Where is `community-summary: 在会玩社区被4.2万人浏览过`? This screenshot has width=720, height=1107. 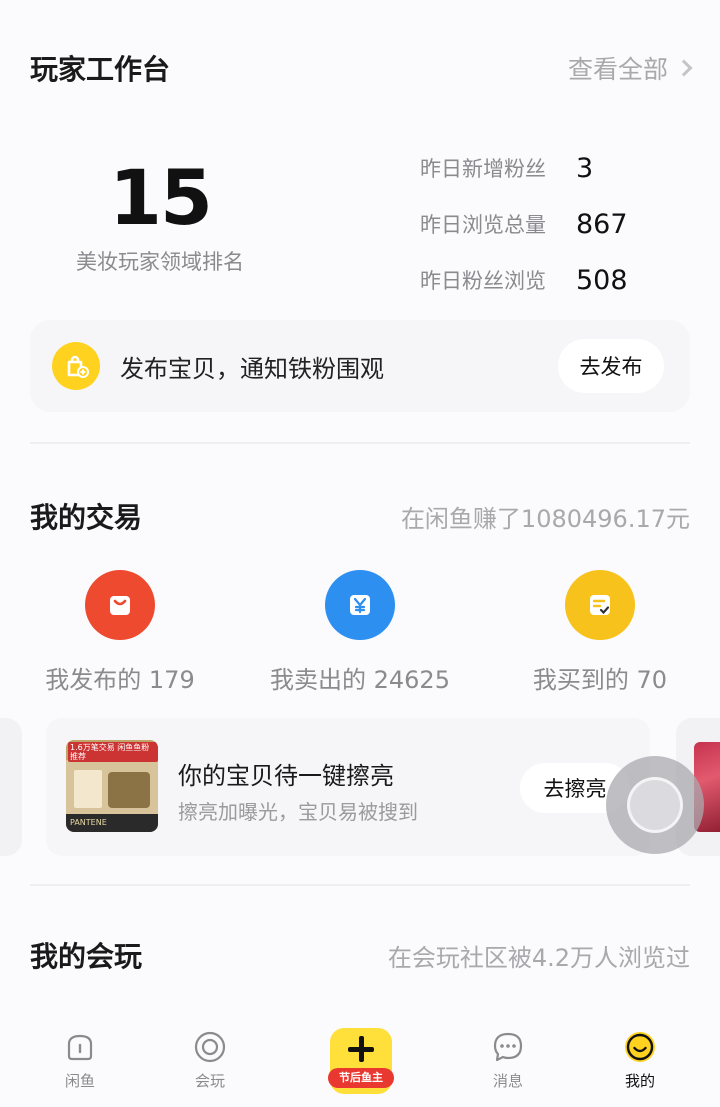
community-summary: 在会玩社区被4.2万人浏览过 is located at coordinates (538, 957).